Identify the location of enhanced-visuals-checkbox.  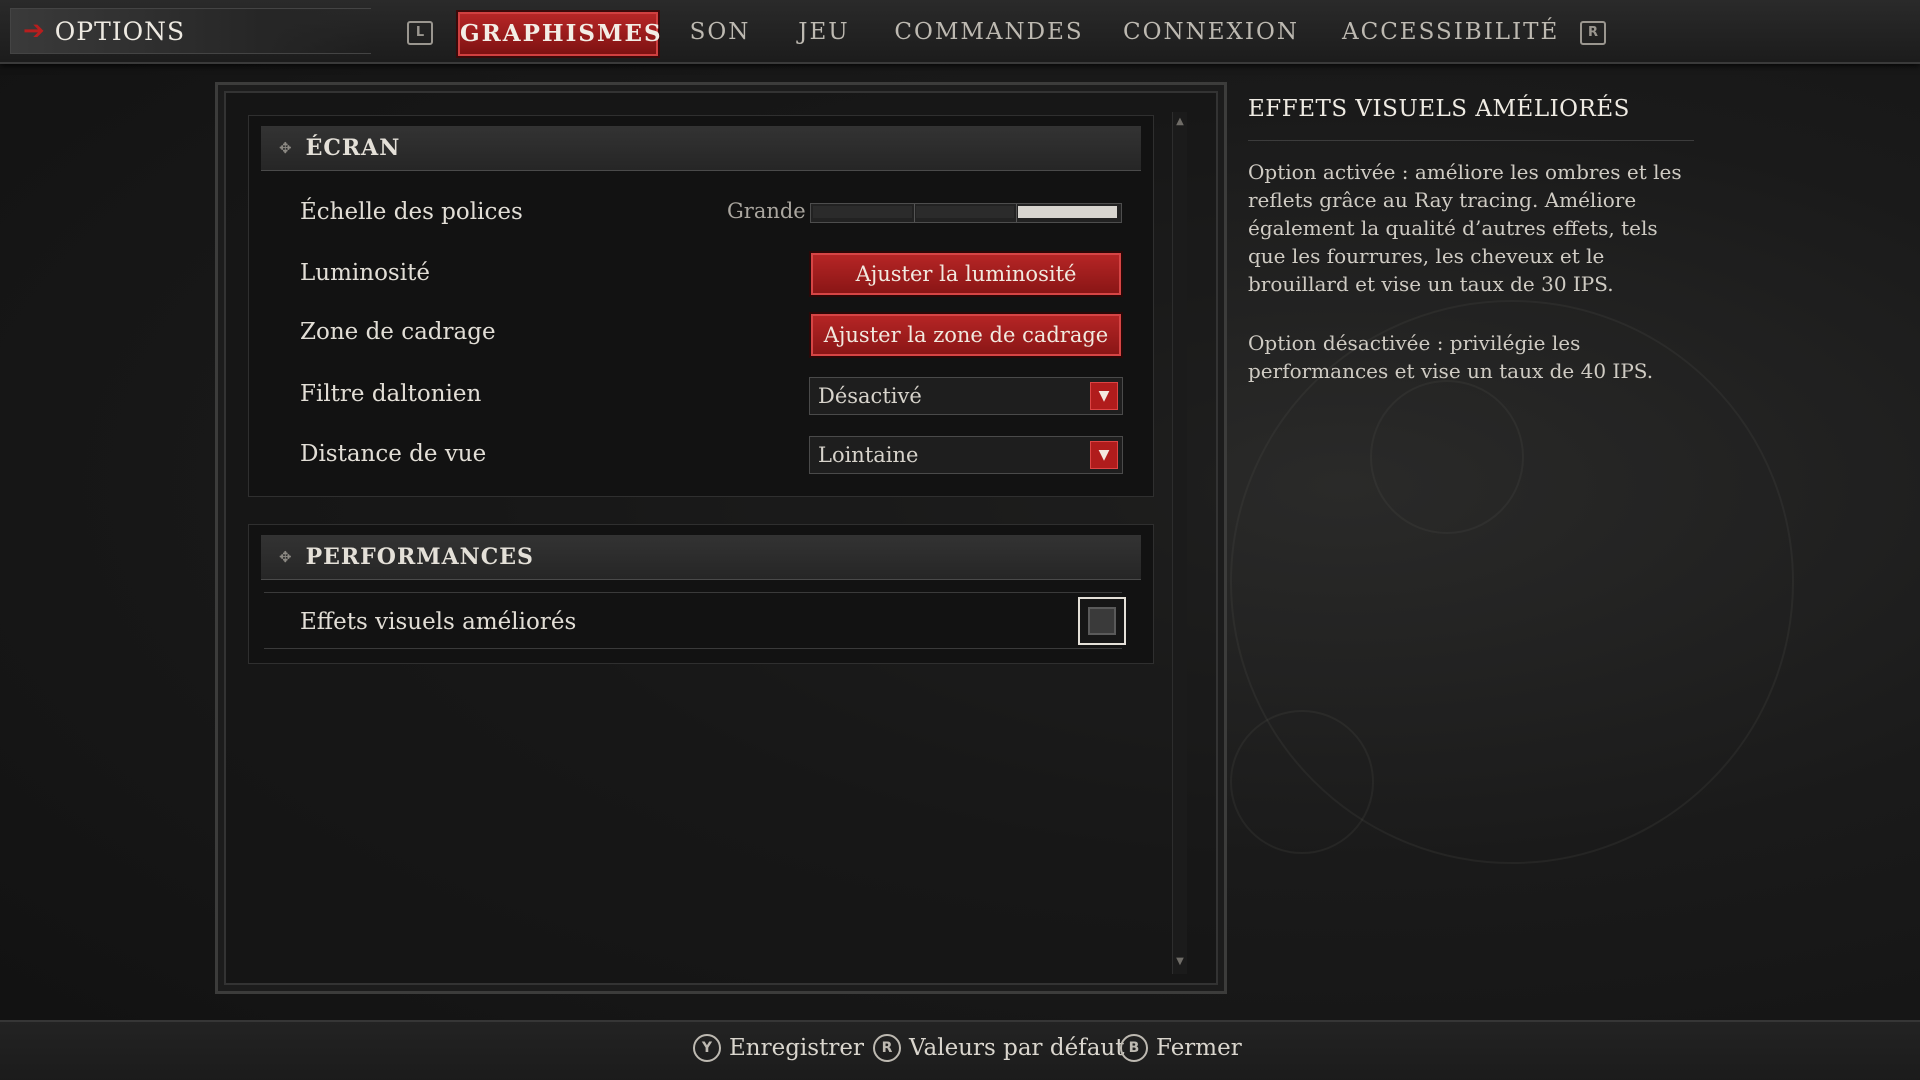
(1102, 621).